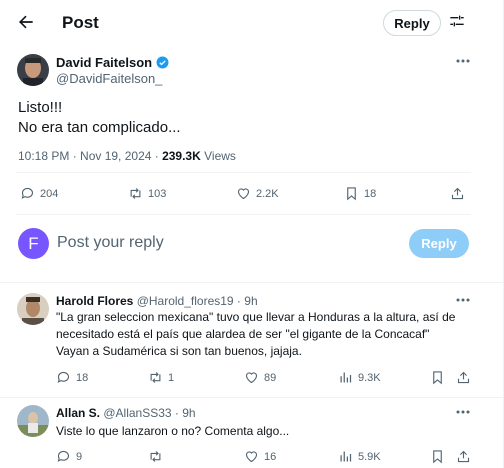 This screenshot has height=468, width=504. I want to click on reply-handle-time: @AllanSS33 · 9h, so click(149, 413).